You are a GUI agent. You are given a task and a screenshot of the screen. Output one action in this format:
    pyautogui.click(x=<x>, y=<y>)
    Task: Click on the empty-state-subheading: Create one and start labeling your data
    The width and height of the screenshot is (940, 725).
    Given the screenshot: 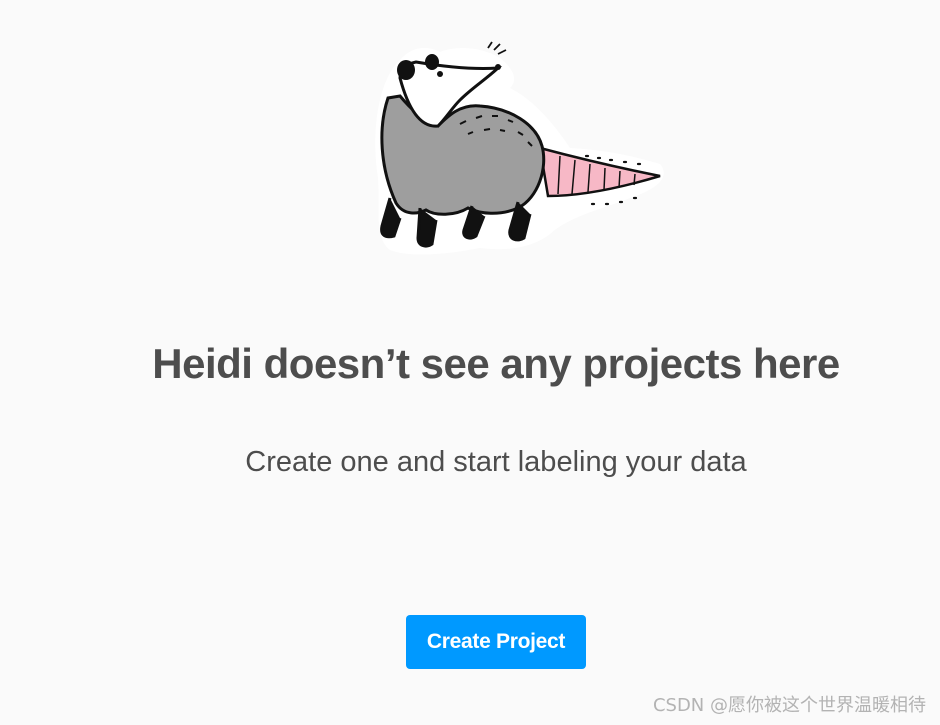 What is the action you would take?
    pyautogui.click(x=496, y=462)
    